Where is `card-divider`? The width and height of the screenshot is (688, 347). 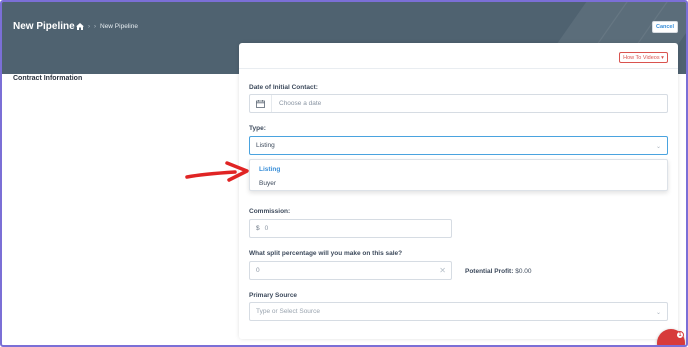 card-divider is located at coordinates (458, 68).